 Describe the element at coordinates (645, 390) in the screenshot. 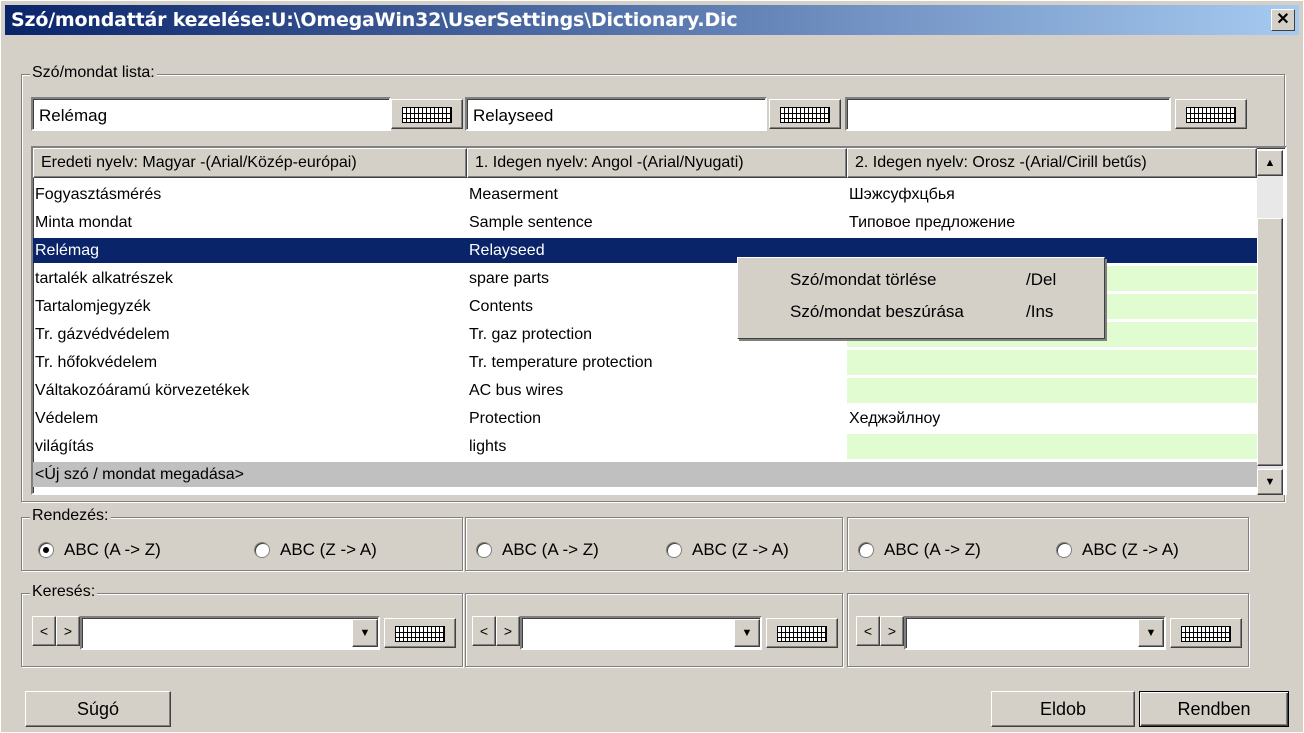

I see `table-row: Váltakozóáramú körvezetékek AC bus wires` at that location.